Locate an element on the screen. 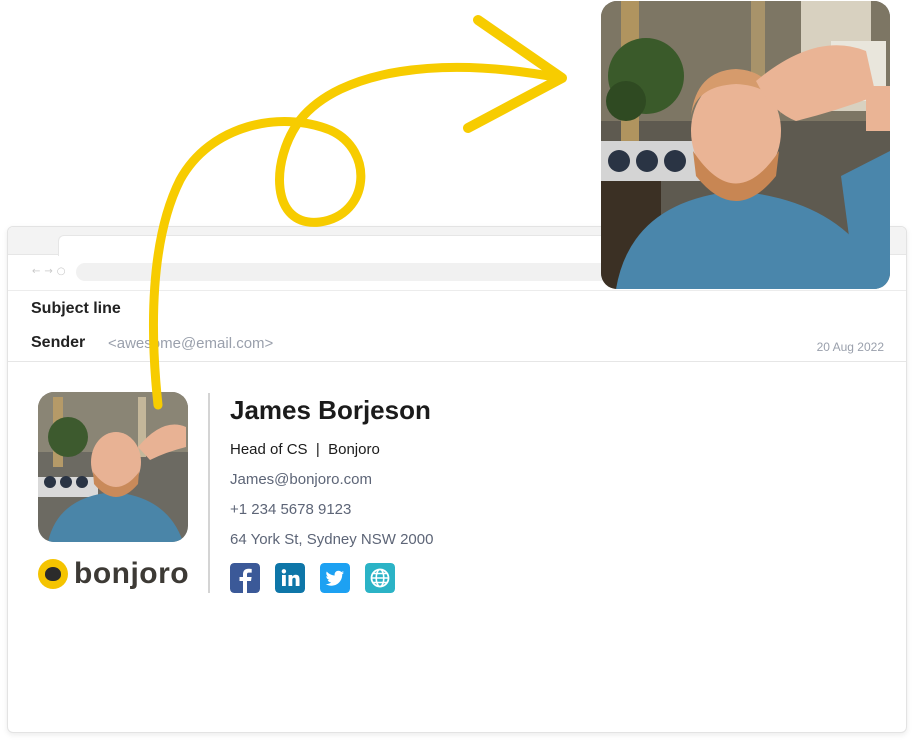 The width and height of the screenshot is (914, 741). signature-role: Head of CS | Bonjoro is located at coordinates (305, 449).